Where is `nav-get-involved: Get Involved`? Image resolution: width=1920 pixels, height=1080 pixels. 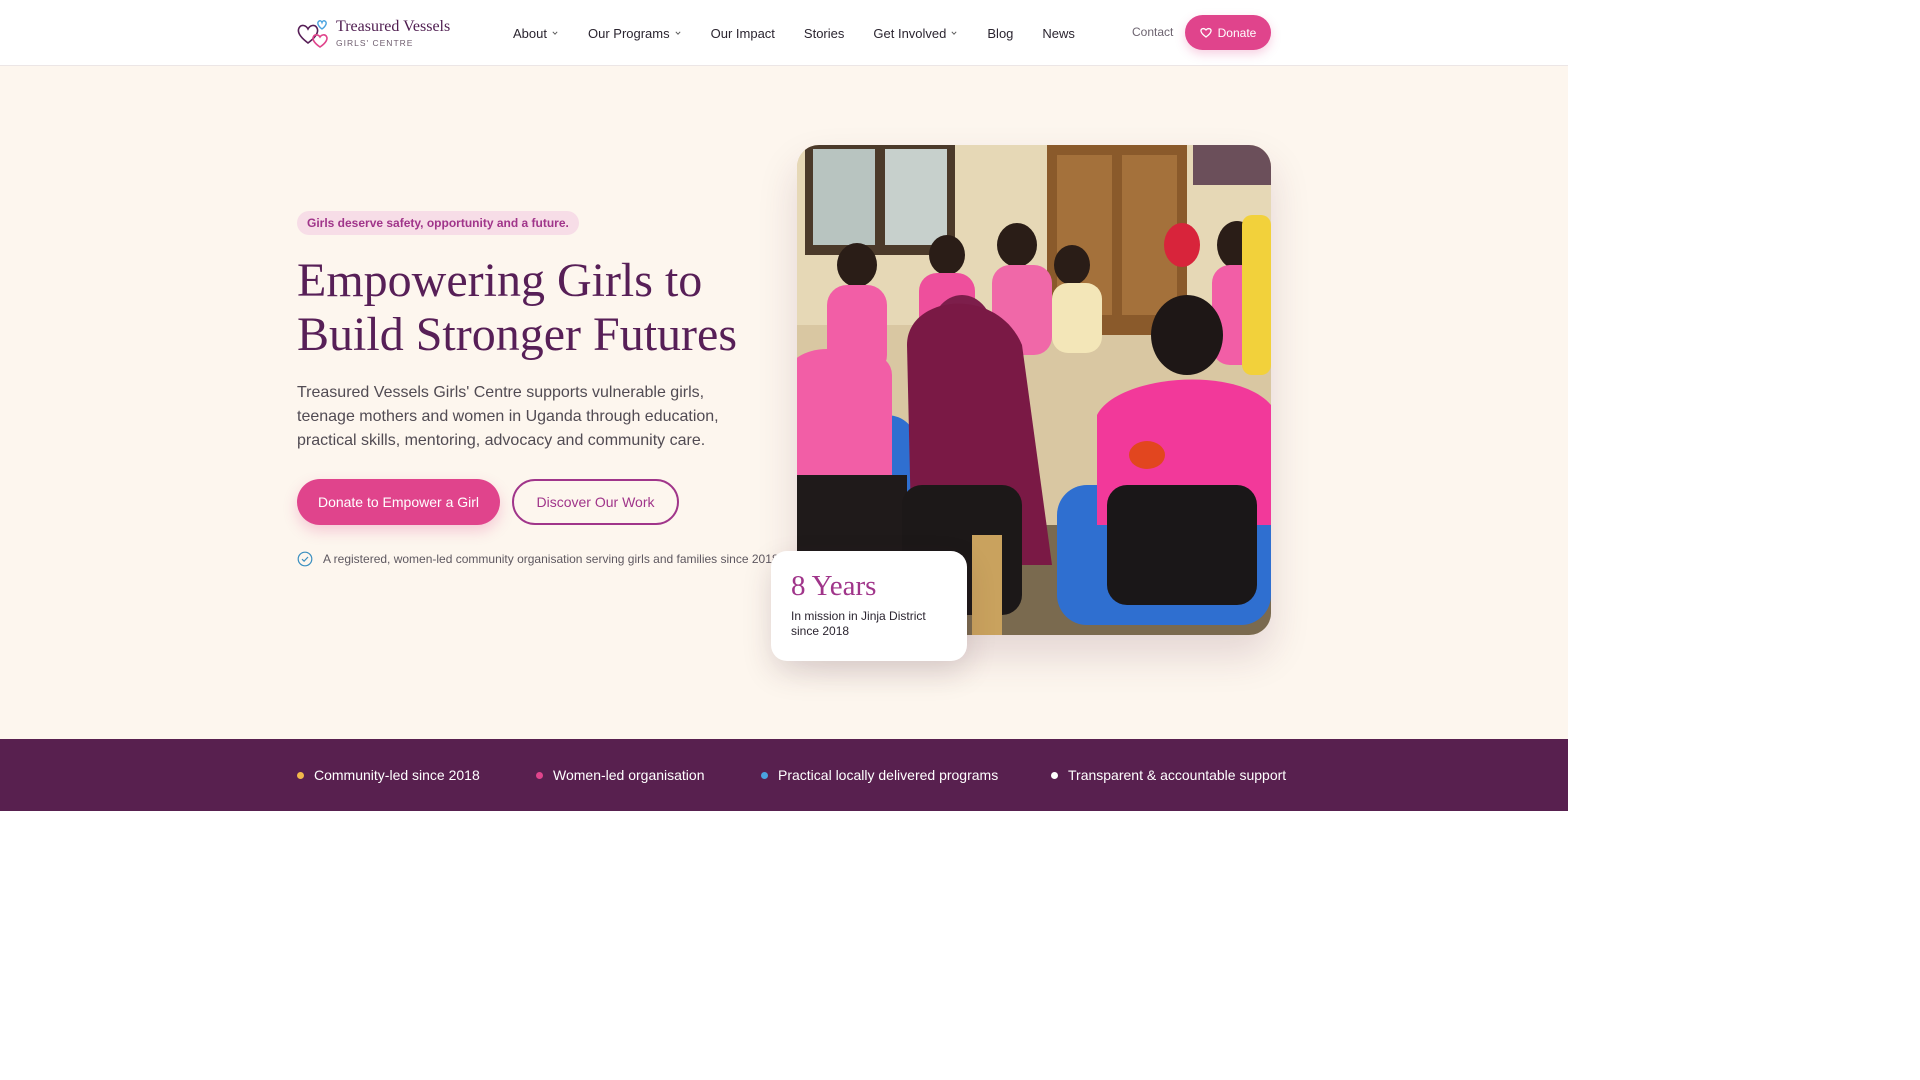
nav-get-involved: Get Involved is located at coordinates (915, 33).